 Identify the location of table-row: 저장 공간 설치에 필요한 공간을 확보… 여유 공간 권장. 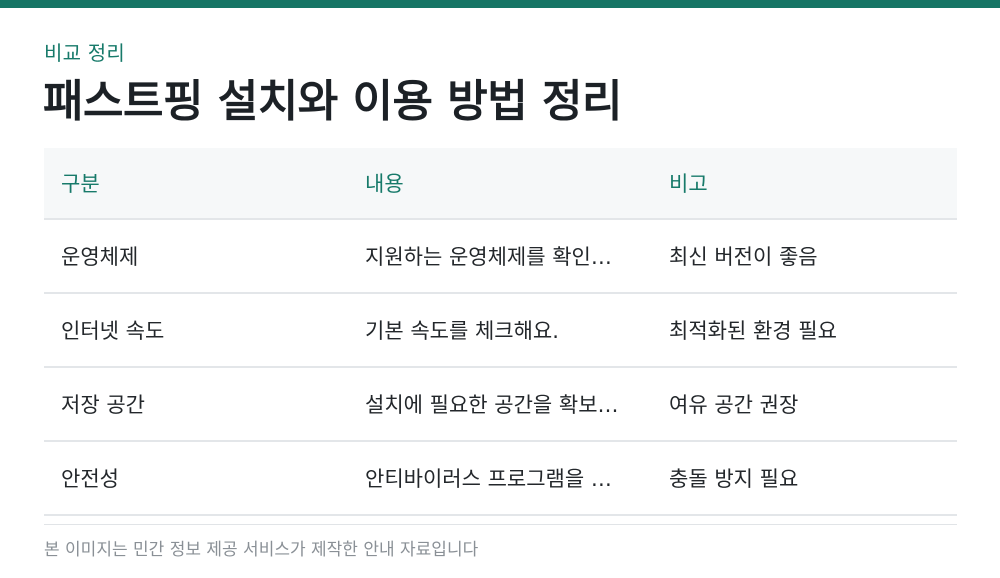
(500, 404).